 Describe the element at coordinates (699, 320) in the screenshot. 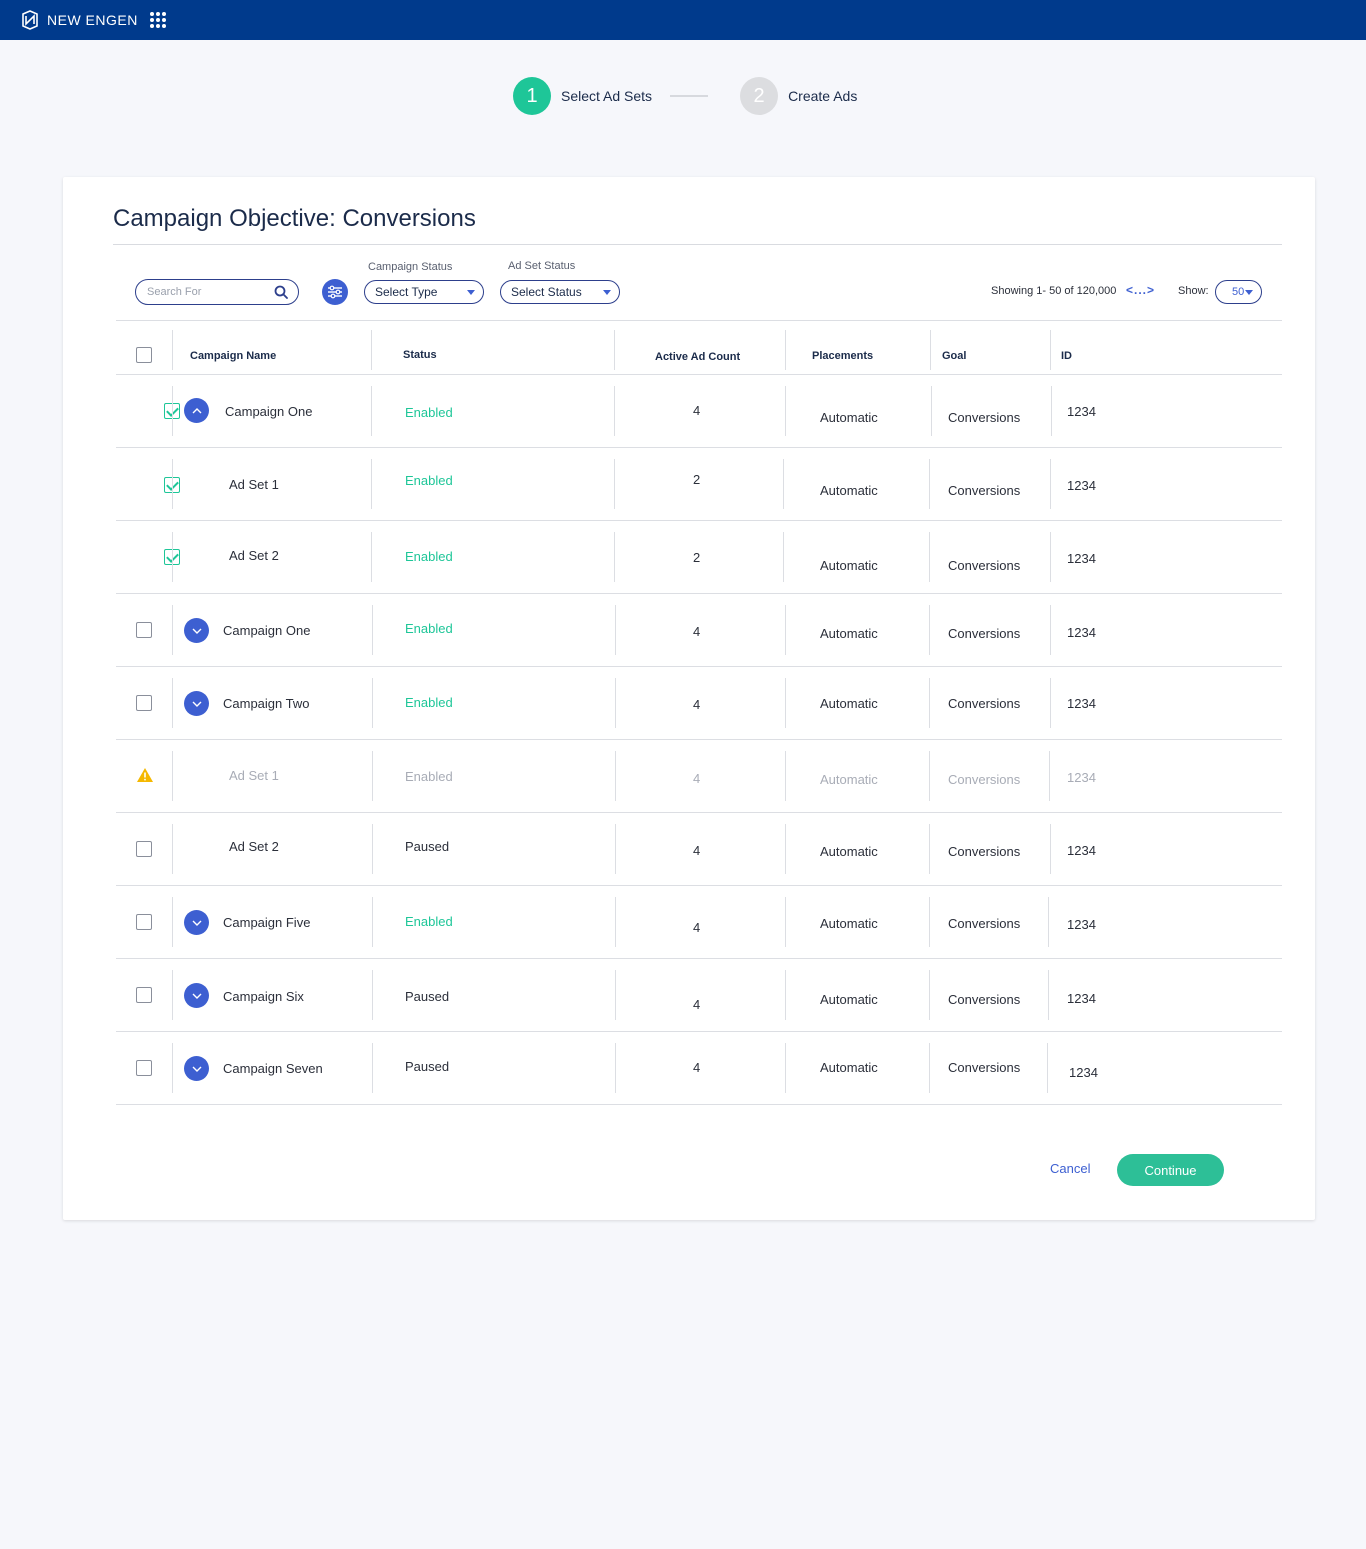

I see `table-top-rule` at that location.